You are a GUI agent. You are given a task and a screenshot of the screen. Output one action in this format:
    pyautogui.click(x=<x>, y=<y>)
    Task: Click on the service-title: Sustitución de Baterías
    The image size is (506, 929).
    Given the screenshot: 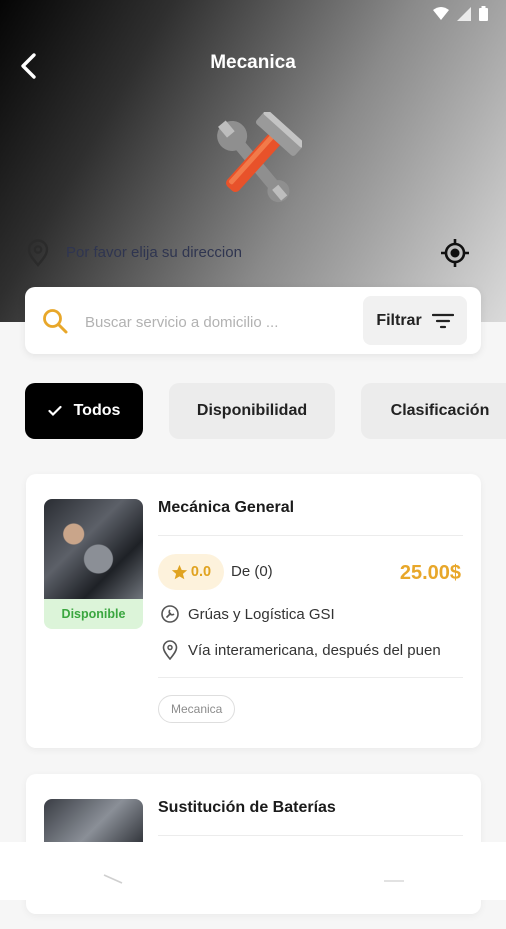 What is the action you would take?
    pyautogui.click(x=247, y=807)
    